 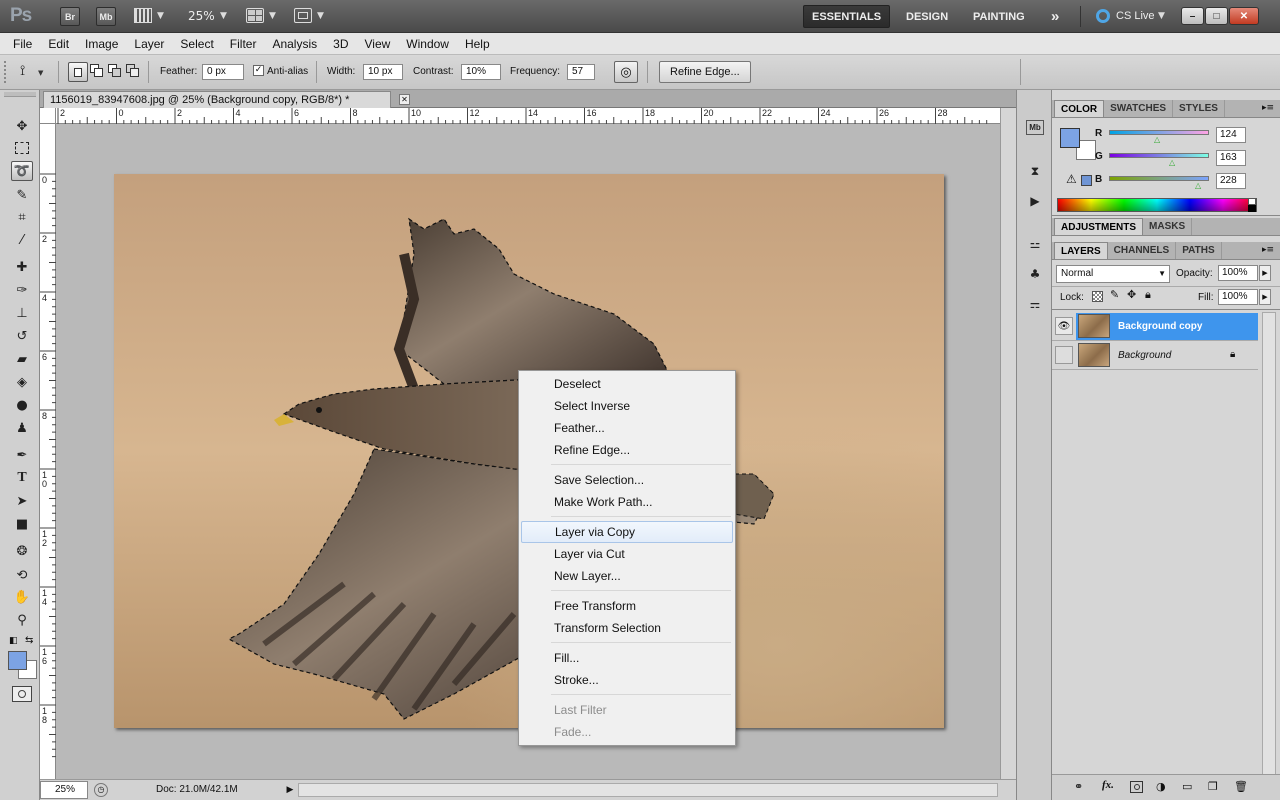 What do you see at coordinates (481, 72) in the screenshot?
I see `contrast-input: 10%` at bounding box center [481, 72].